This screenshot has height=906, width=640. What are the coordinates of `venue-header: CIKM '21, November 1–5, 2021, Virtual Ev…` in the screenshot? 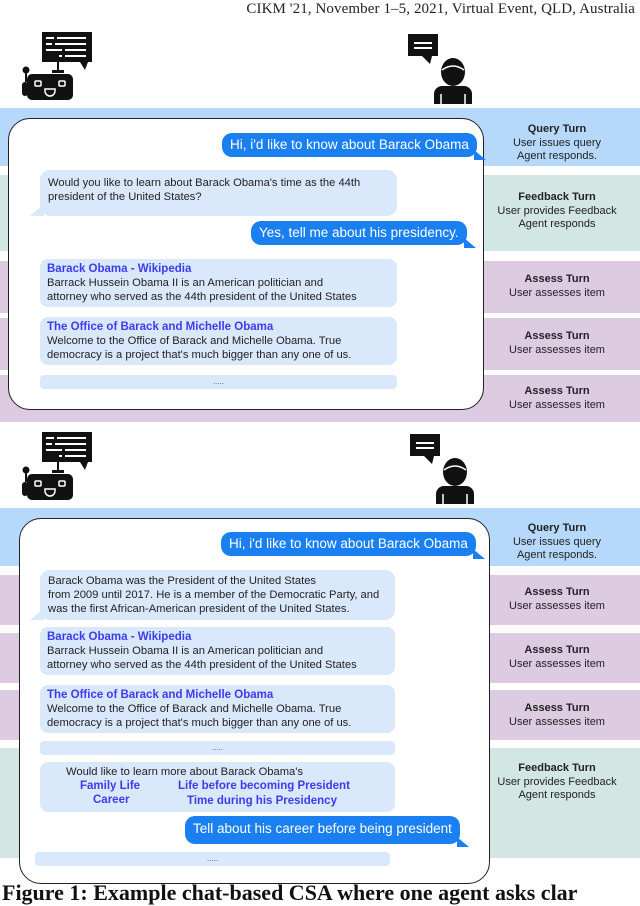 It's located at (440, 9).